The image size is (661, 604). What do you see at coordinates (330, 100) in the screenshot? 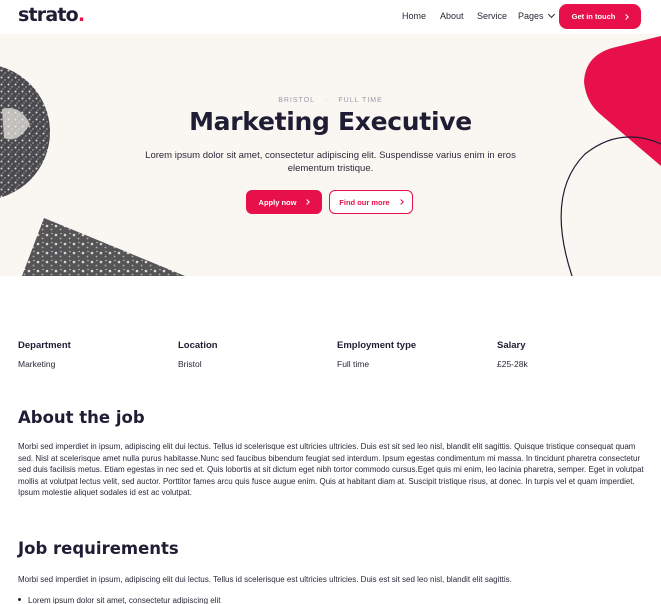
I see `job-meta: BRISTOL · FULL TIME` at bounding box center [330, 100].